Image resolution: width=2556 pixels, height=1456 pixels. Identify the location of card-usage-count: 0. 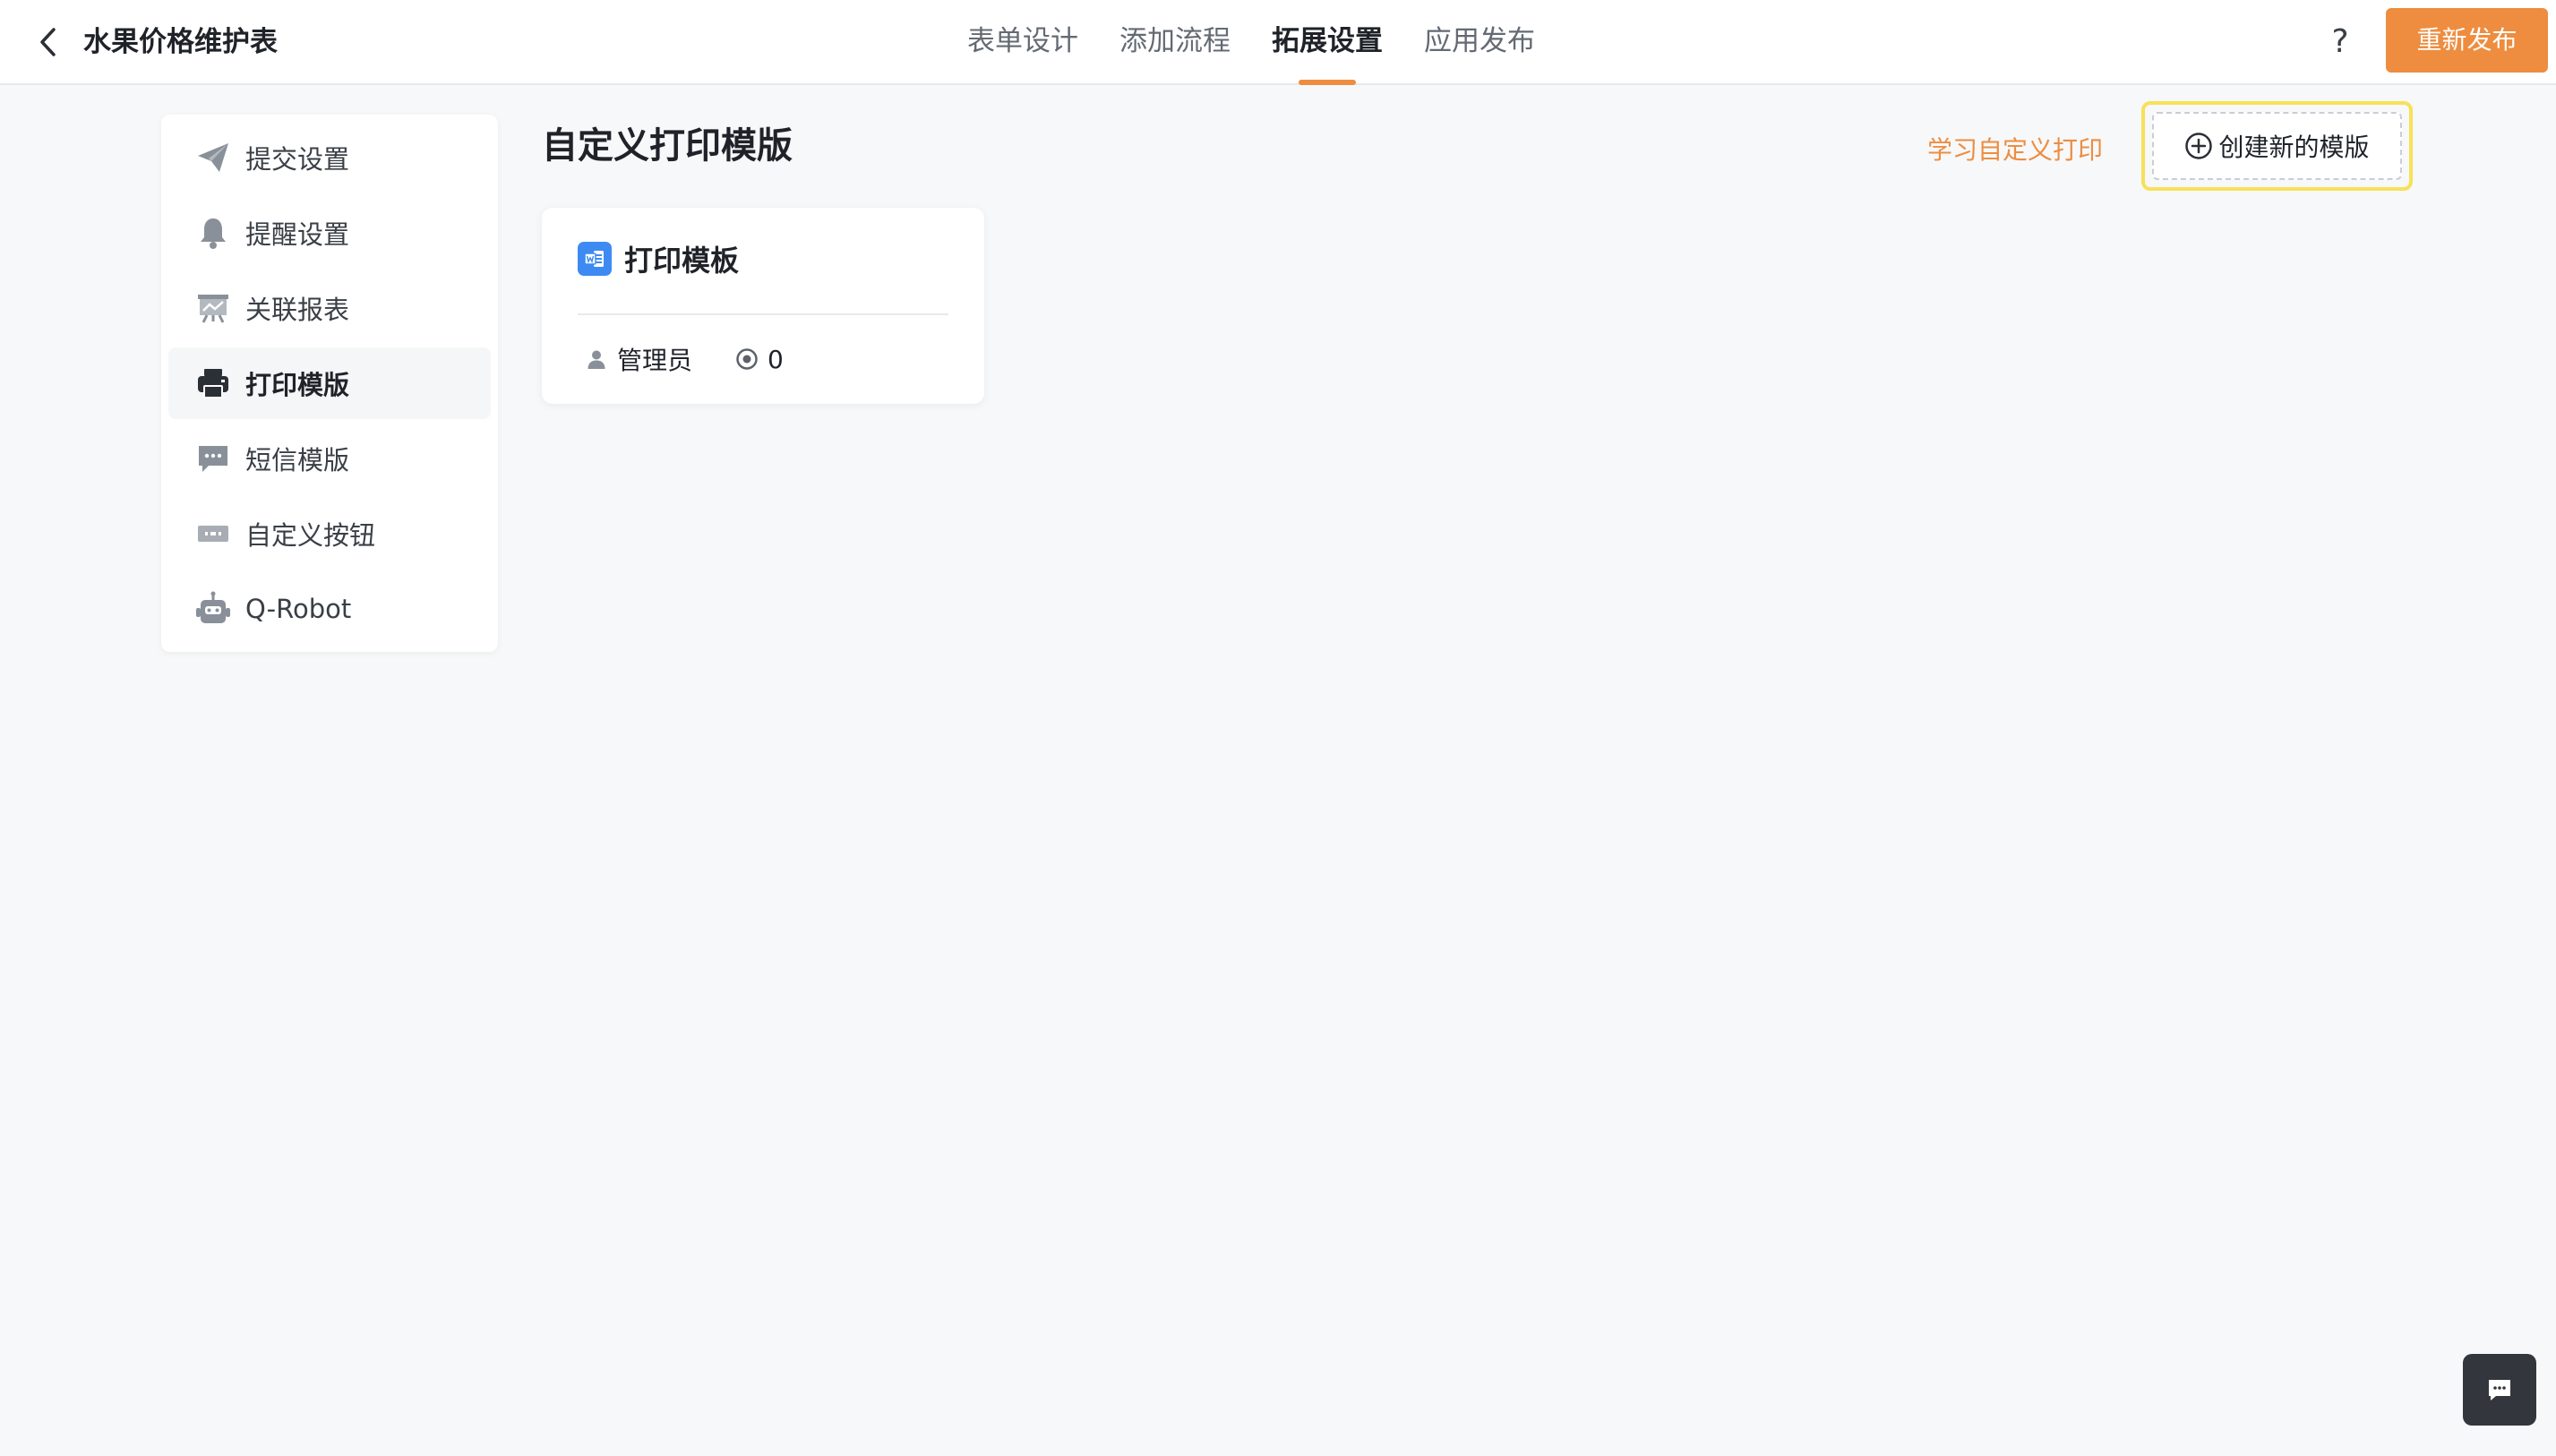
(776, 359).